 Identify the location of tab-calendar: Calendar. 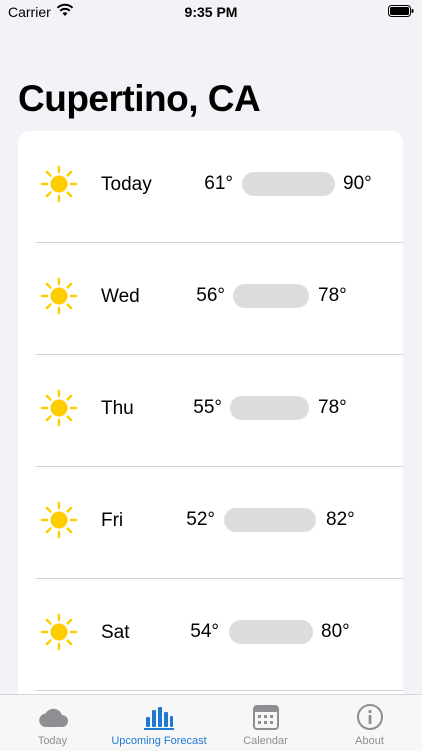
(265, 723).